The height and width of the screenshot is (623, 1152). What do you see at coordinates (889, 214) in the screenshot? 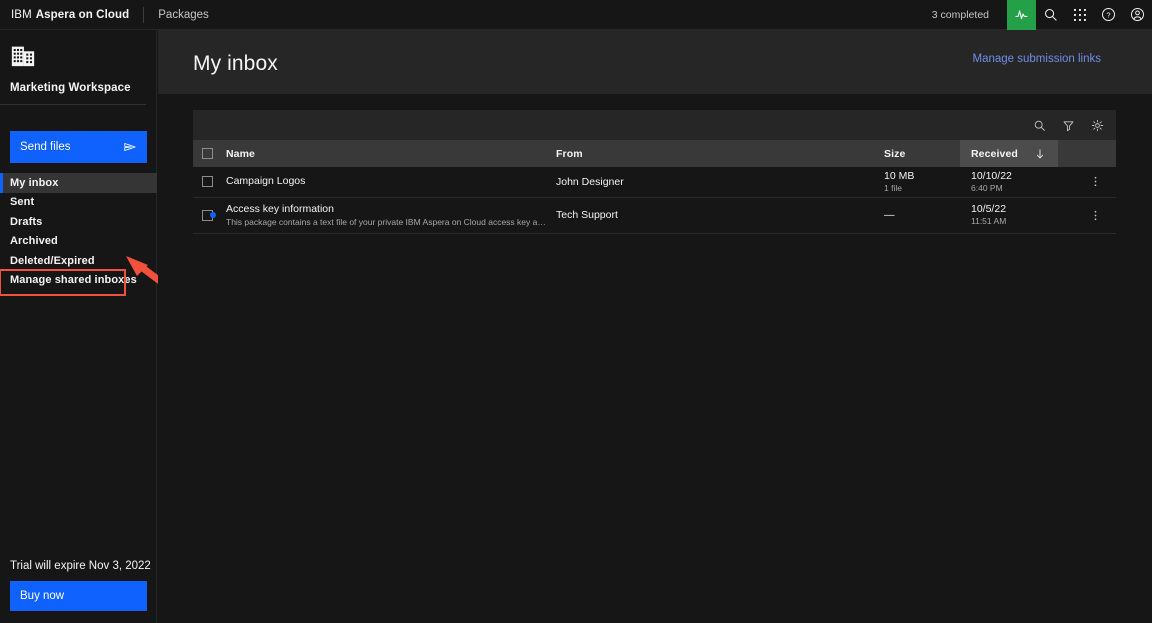
I see `package-size: —` at bounding box center [889, 214].